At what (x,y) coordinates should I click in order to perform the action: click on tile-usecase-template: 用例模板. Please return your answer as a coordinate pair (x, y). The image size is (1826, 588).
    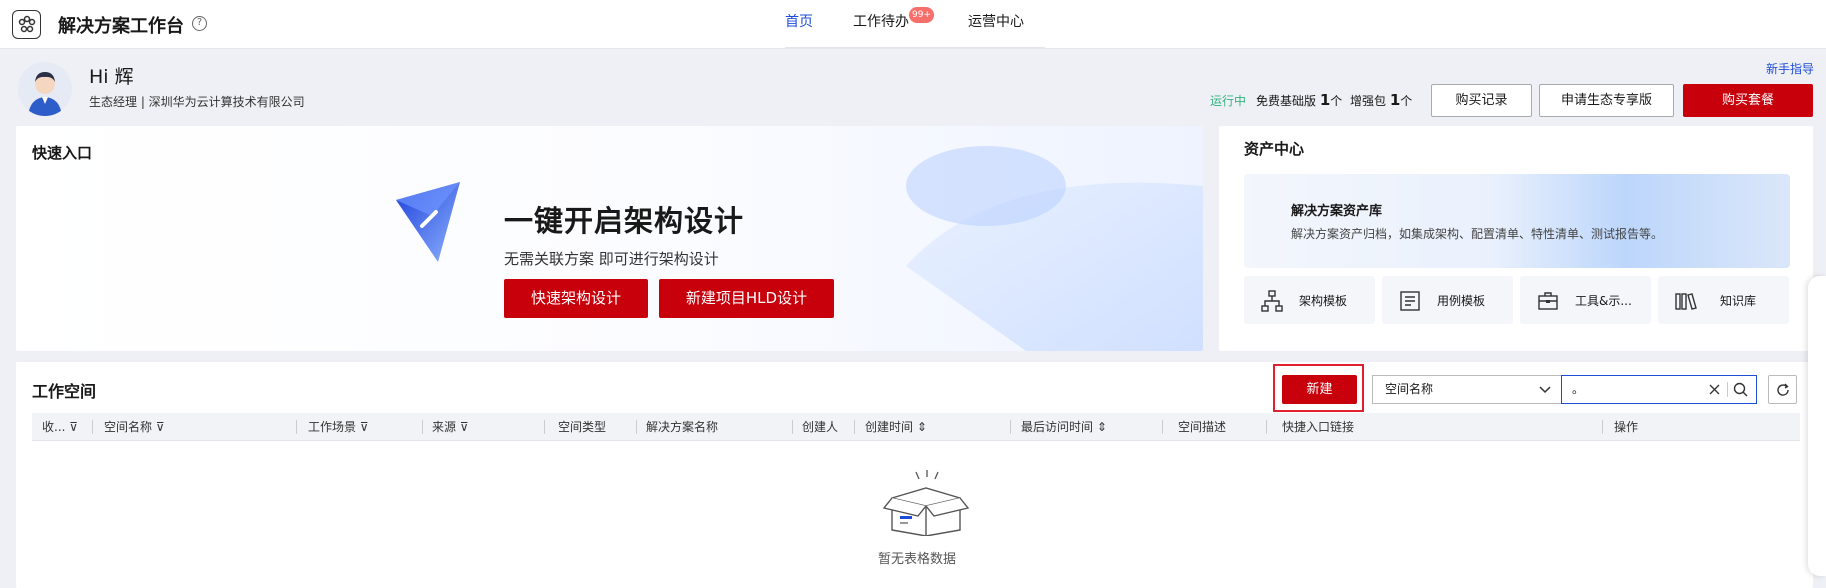
    Looking at the image, I should click on (1447, 300).